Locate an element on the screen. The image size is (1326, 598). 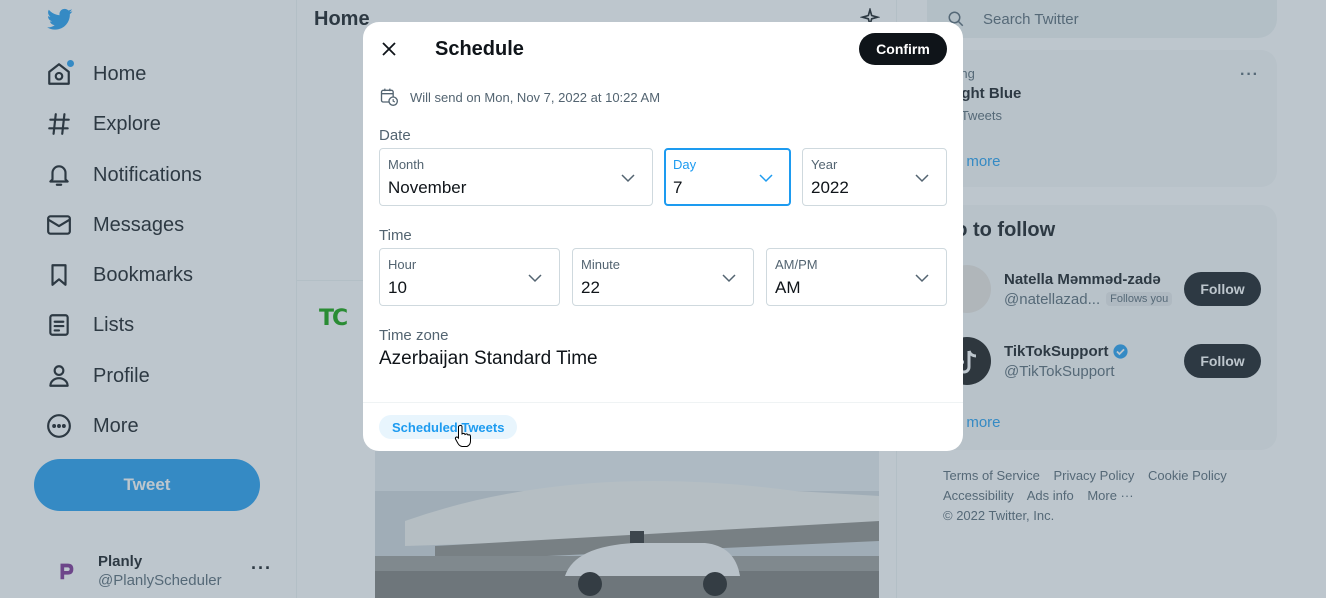
day-select-label: Day is located at coordinates (685, 164).